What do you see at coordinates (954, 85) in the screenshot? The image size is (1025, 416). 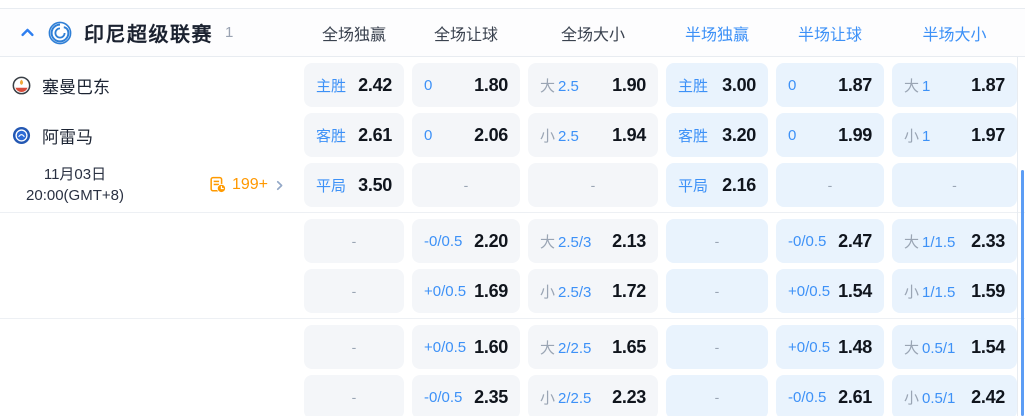 I see `odds-cell: 大 1 1.87` at bounding box center [954, 85].